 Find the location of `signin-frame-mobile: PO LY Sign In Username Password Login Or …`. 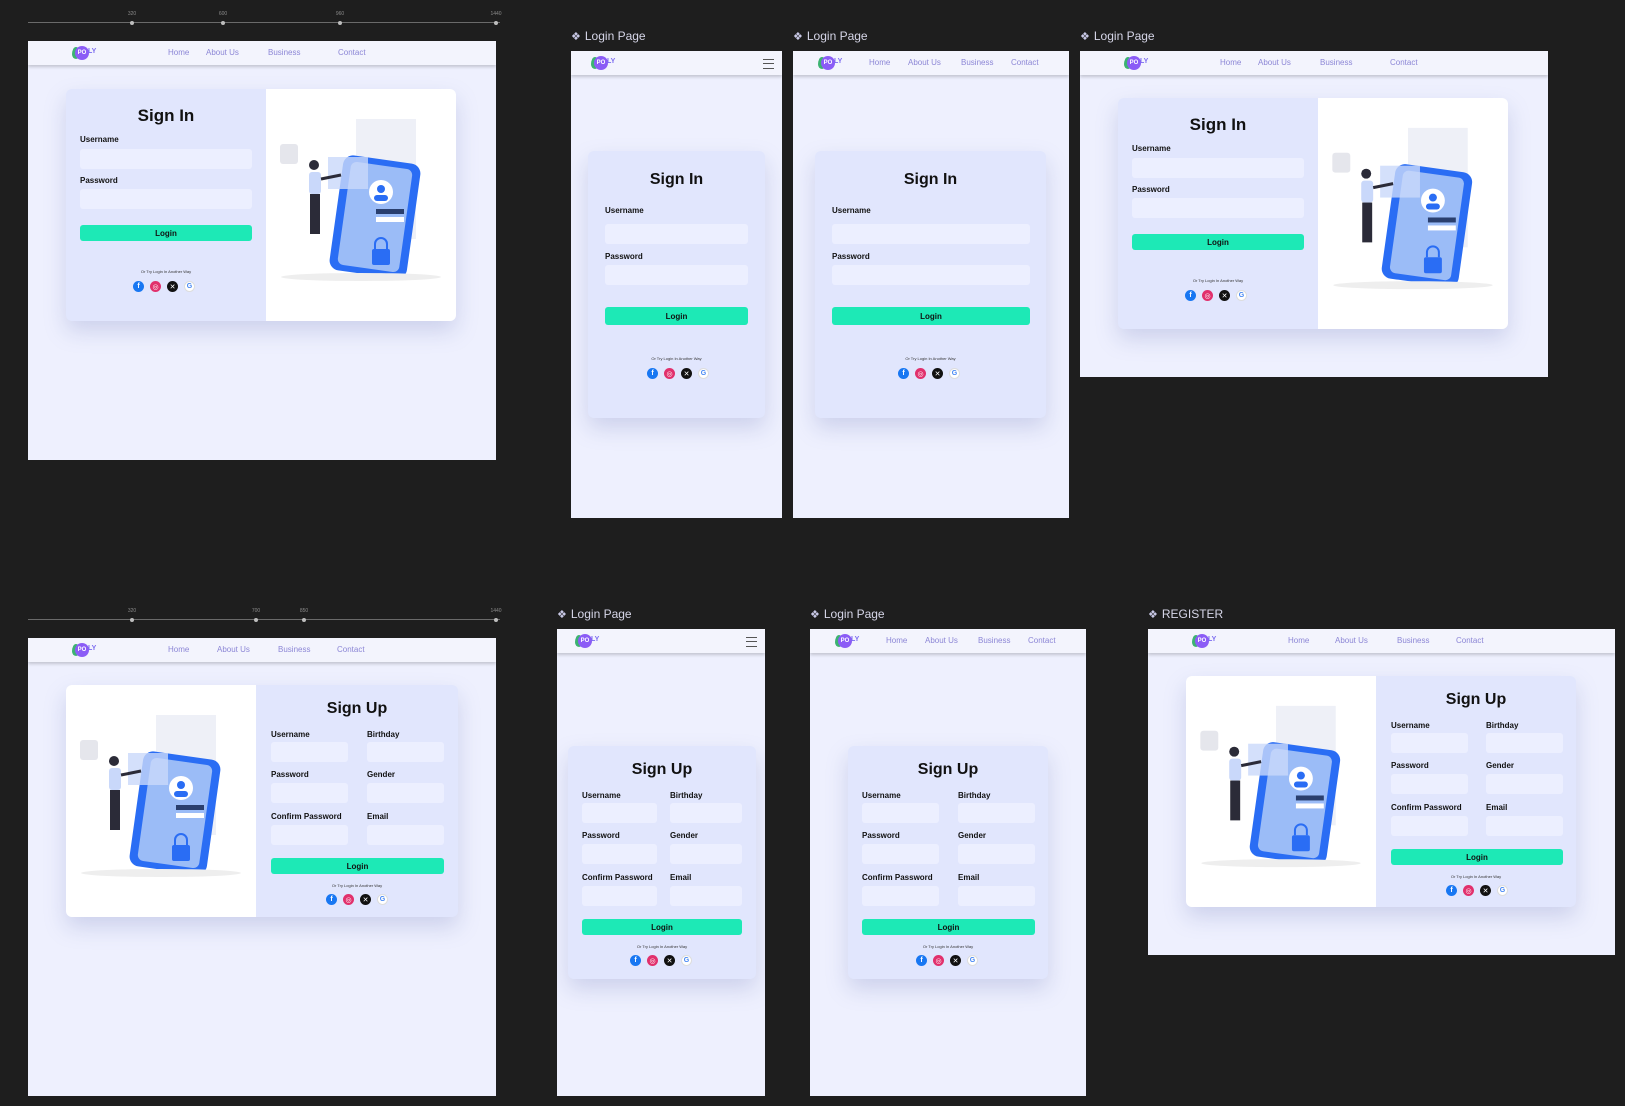

signin-frame-mobile: PO LY Sign In Username Password Login Or … is located at coordinates (676, 284).